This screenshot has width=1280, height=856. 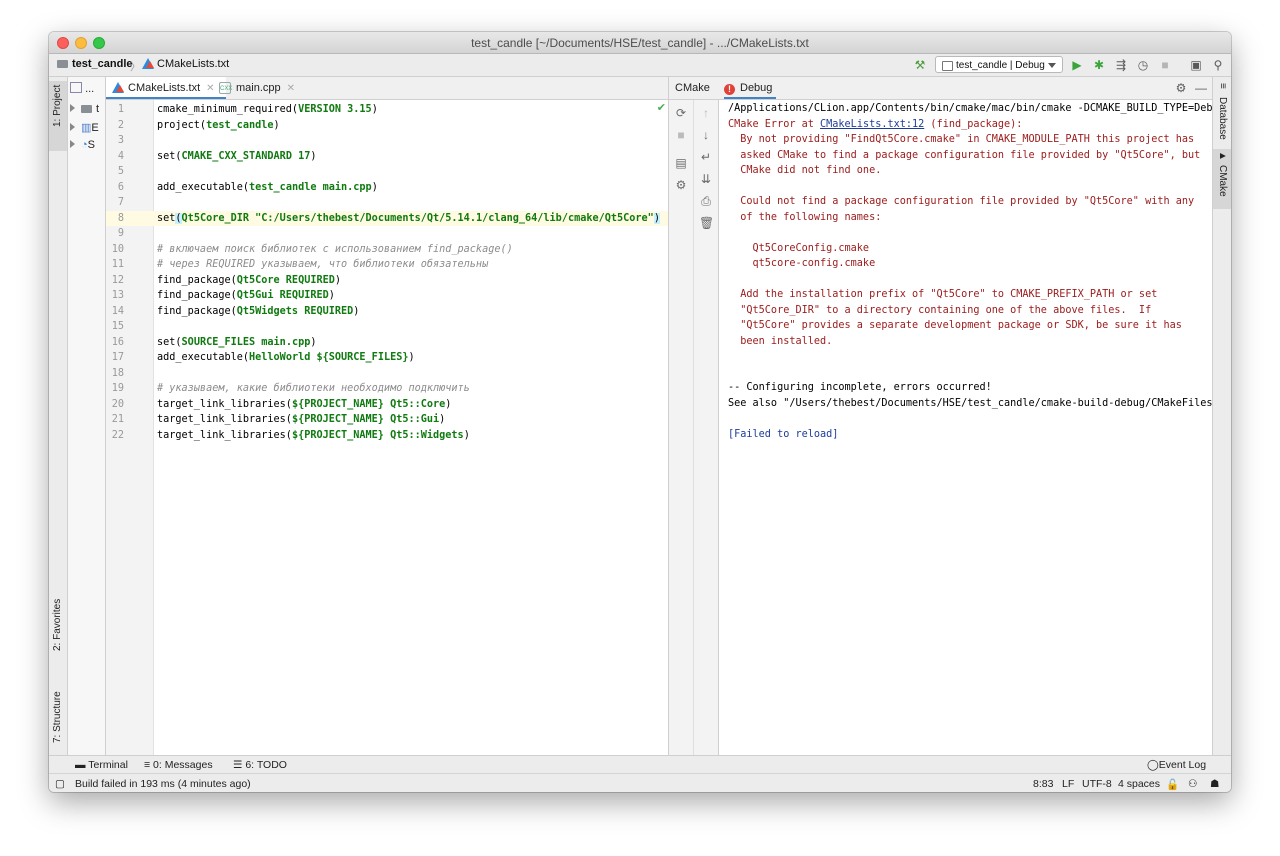 I want to click on code-line: 15, so click(x=387, y=327).